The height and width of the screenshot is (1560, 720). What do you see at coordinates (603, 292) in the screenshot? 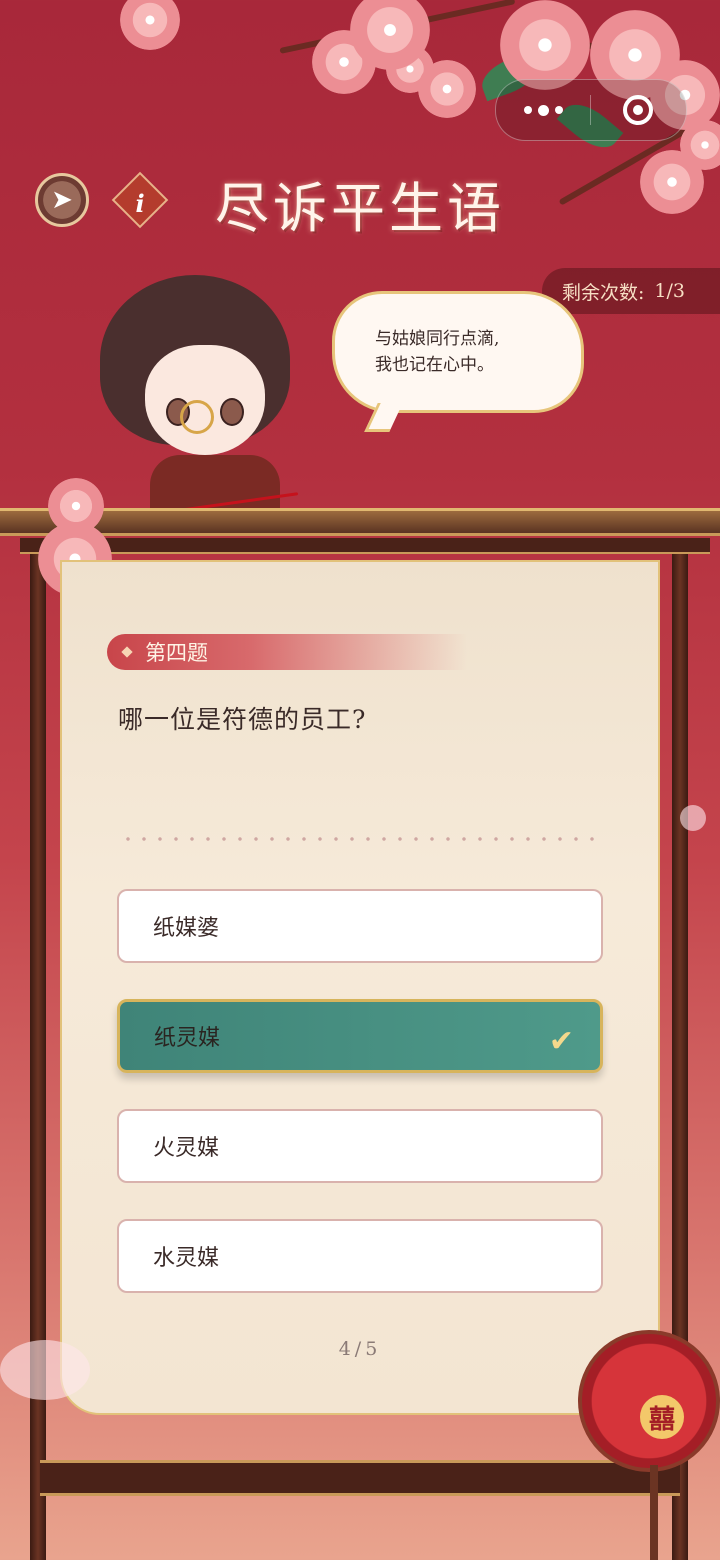
I see `remaining-label: 剩余次数:` at bounding box center [603, 292].